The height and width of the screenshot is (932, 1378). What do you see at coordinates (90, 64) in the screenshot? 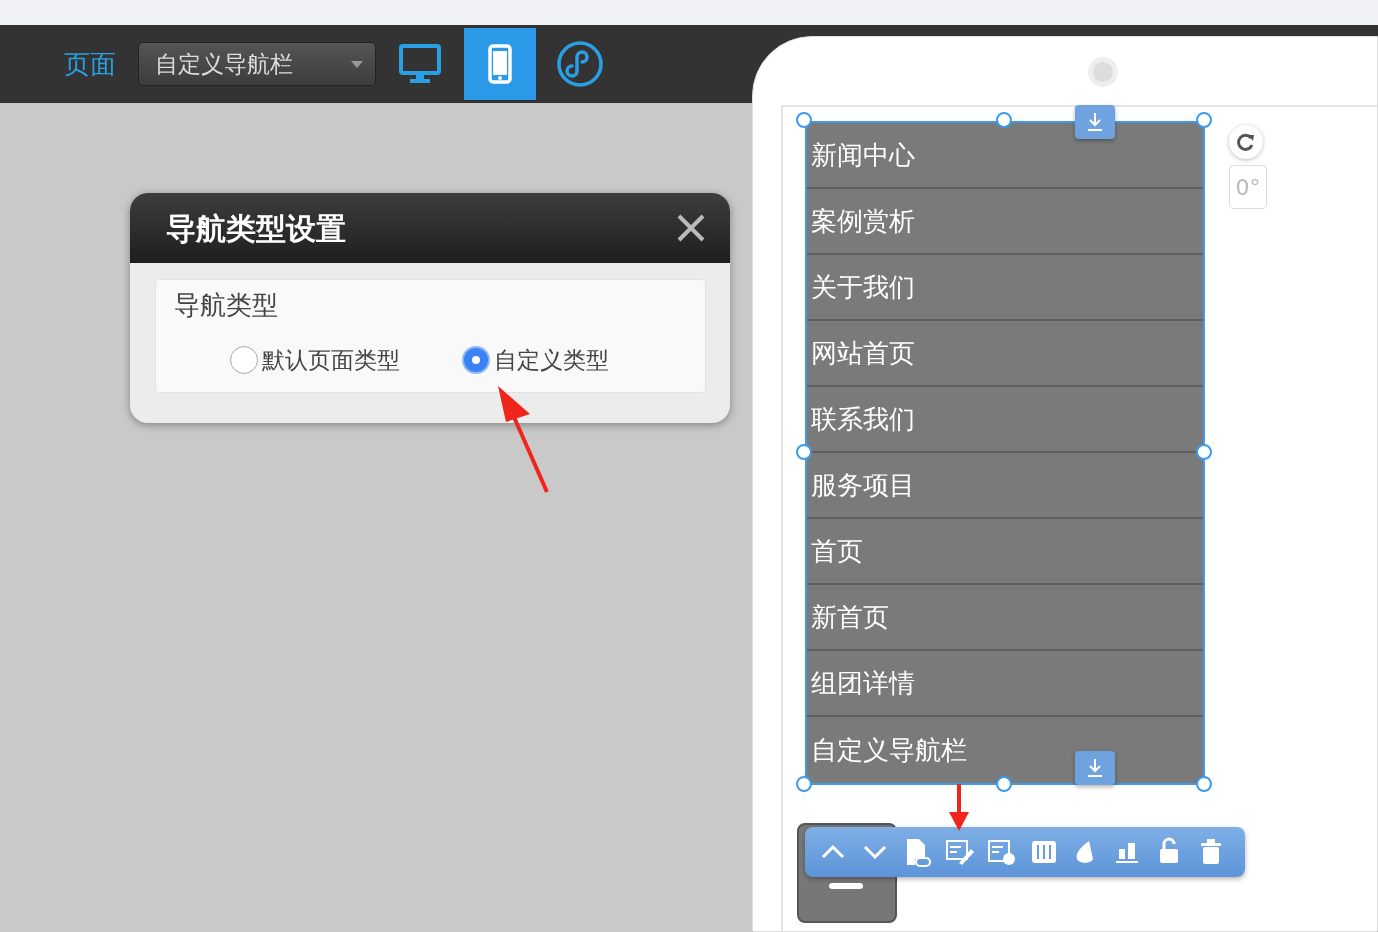
I see `page-label: 页面` at bounding box center [90, 64].